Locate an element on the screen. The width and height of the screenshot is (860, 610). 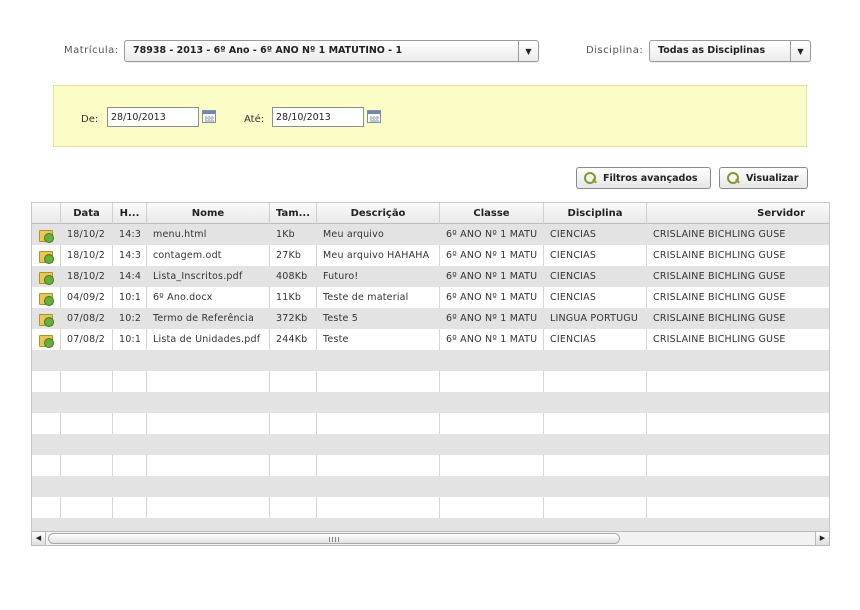
cell-nome: Termo de Referência is located at coordinates (204, 318).